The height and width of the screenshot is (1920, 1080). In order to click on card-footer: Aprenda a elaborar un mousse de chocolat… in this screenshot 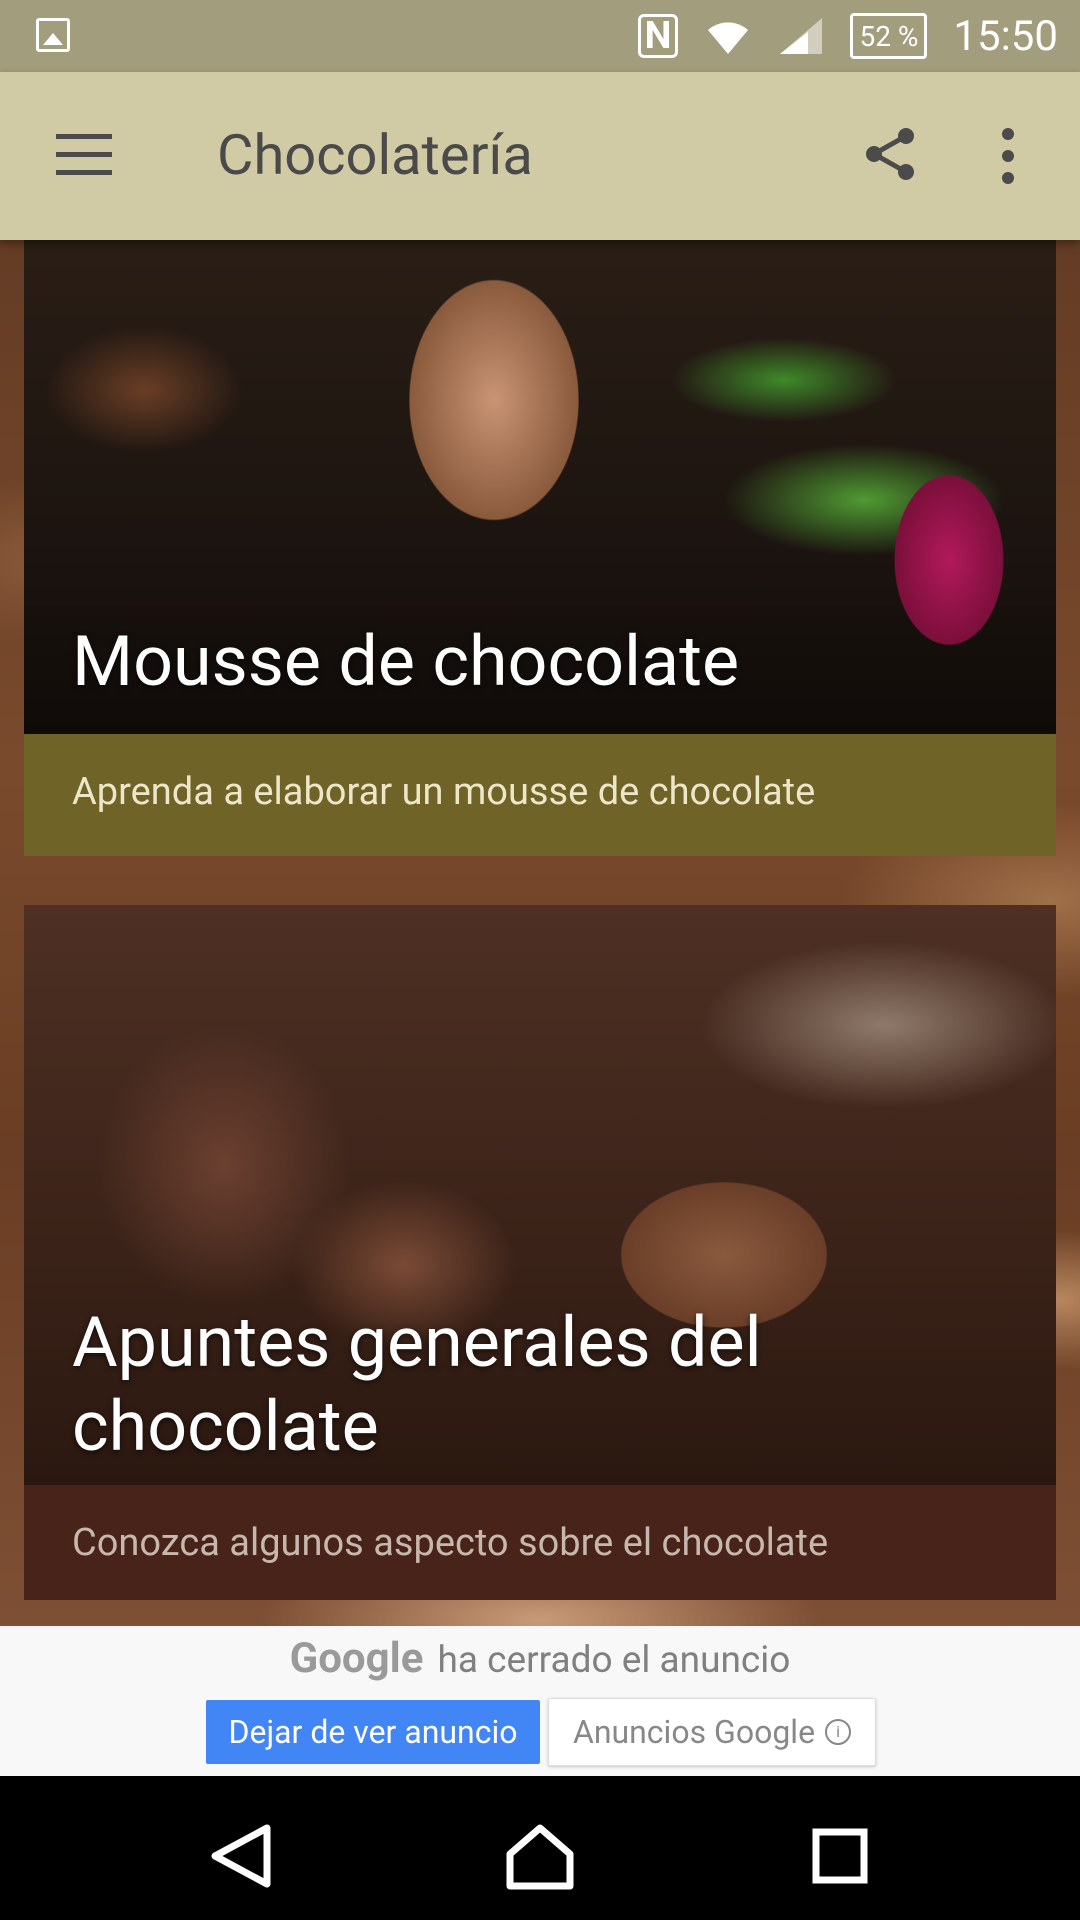, I will do `click(540, 795)`.